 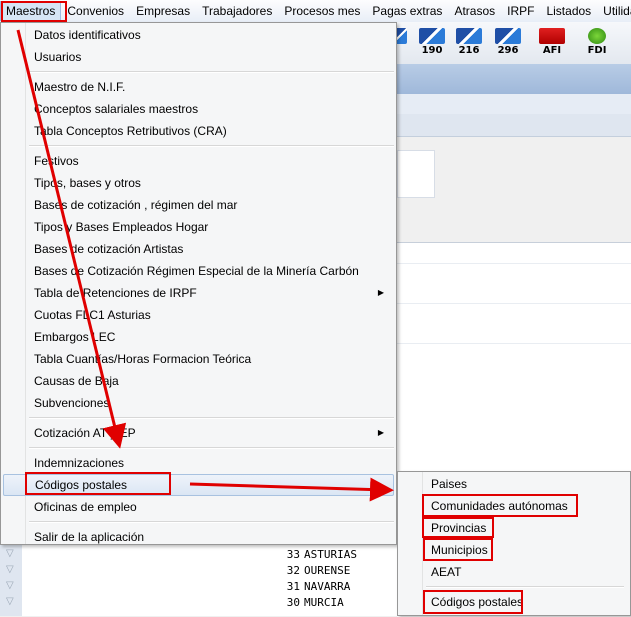 I want to click on fdi-icon: FDI, so click(x=597, y=44).